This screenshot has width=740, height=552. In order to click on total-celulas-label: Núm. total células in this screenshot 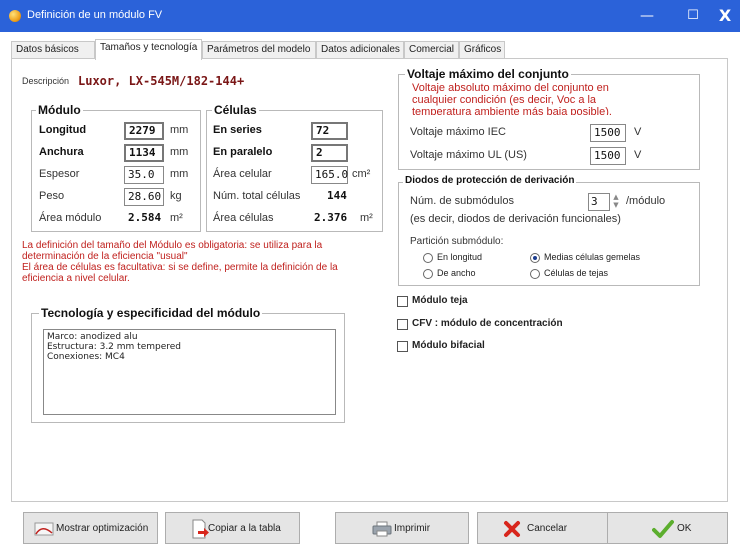, I will do `click(257, 196)`.